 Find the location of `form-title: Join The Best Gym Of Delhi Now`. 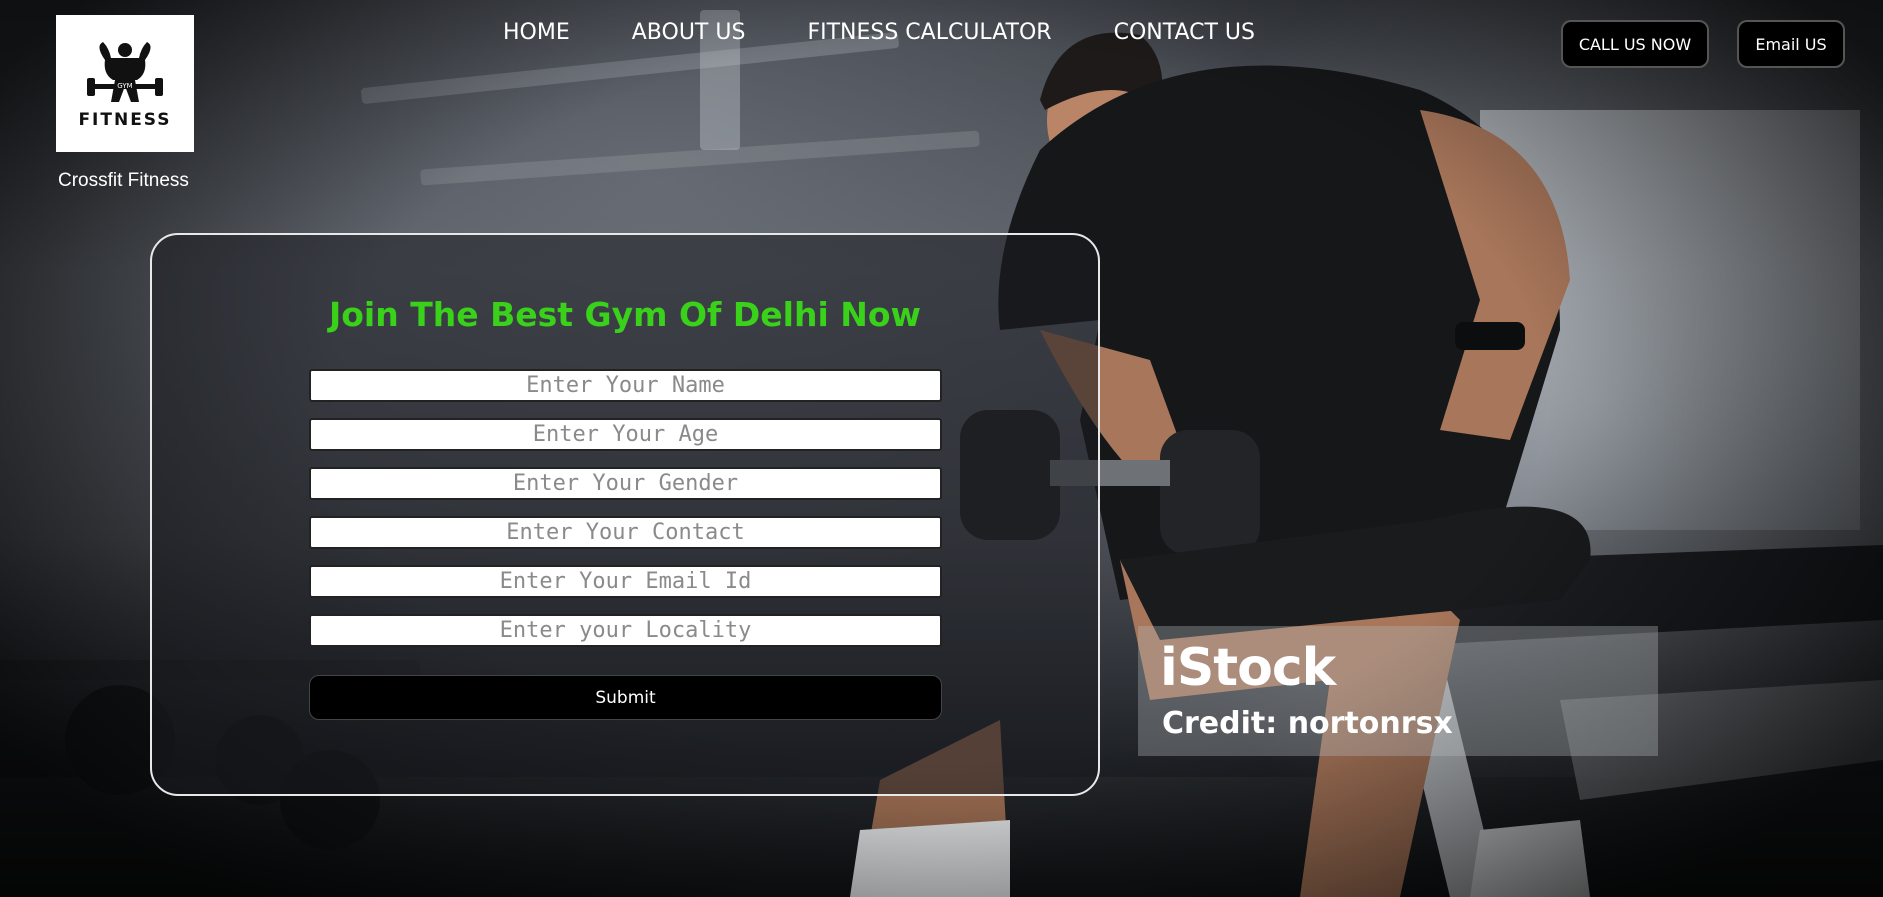

form-title: Join The Best Gym Of Delhi Now is located at coordinates (625, 314).